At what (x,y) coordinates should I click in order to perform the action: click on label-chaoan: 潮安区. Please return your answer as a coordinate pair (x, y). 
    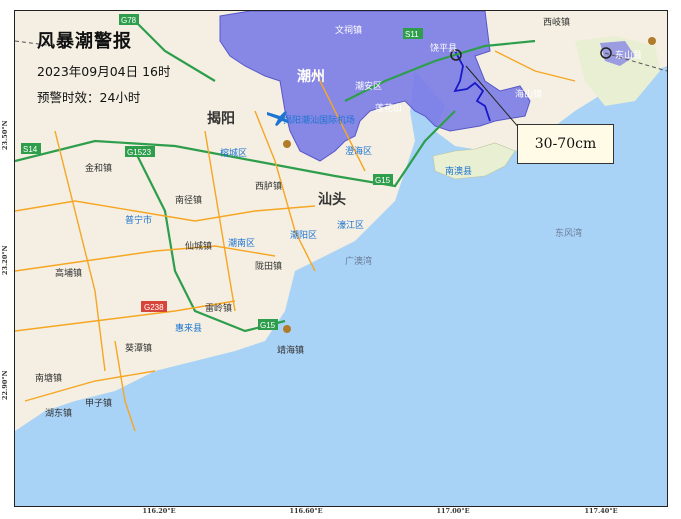
    Looking at the image, I should click on (368, 85).